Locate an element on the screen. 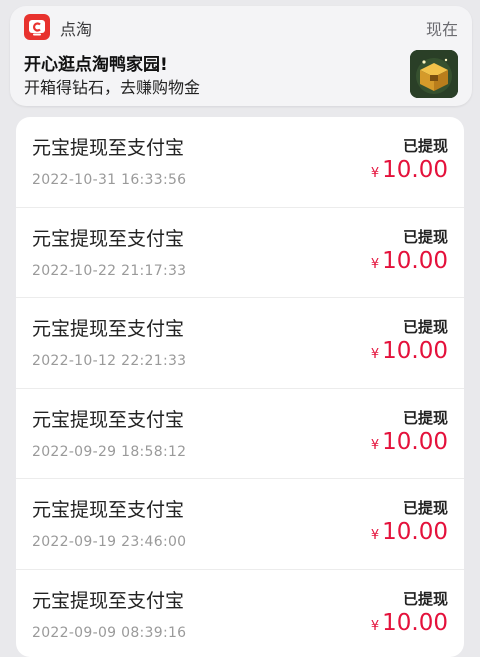 The width and height of the screenshot is (480, 657). notification-app-name: 点淘 is located at coordinates (76, 28).